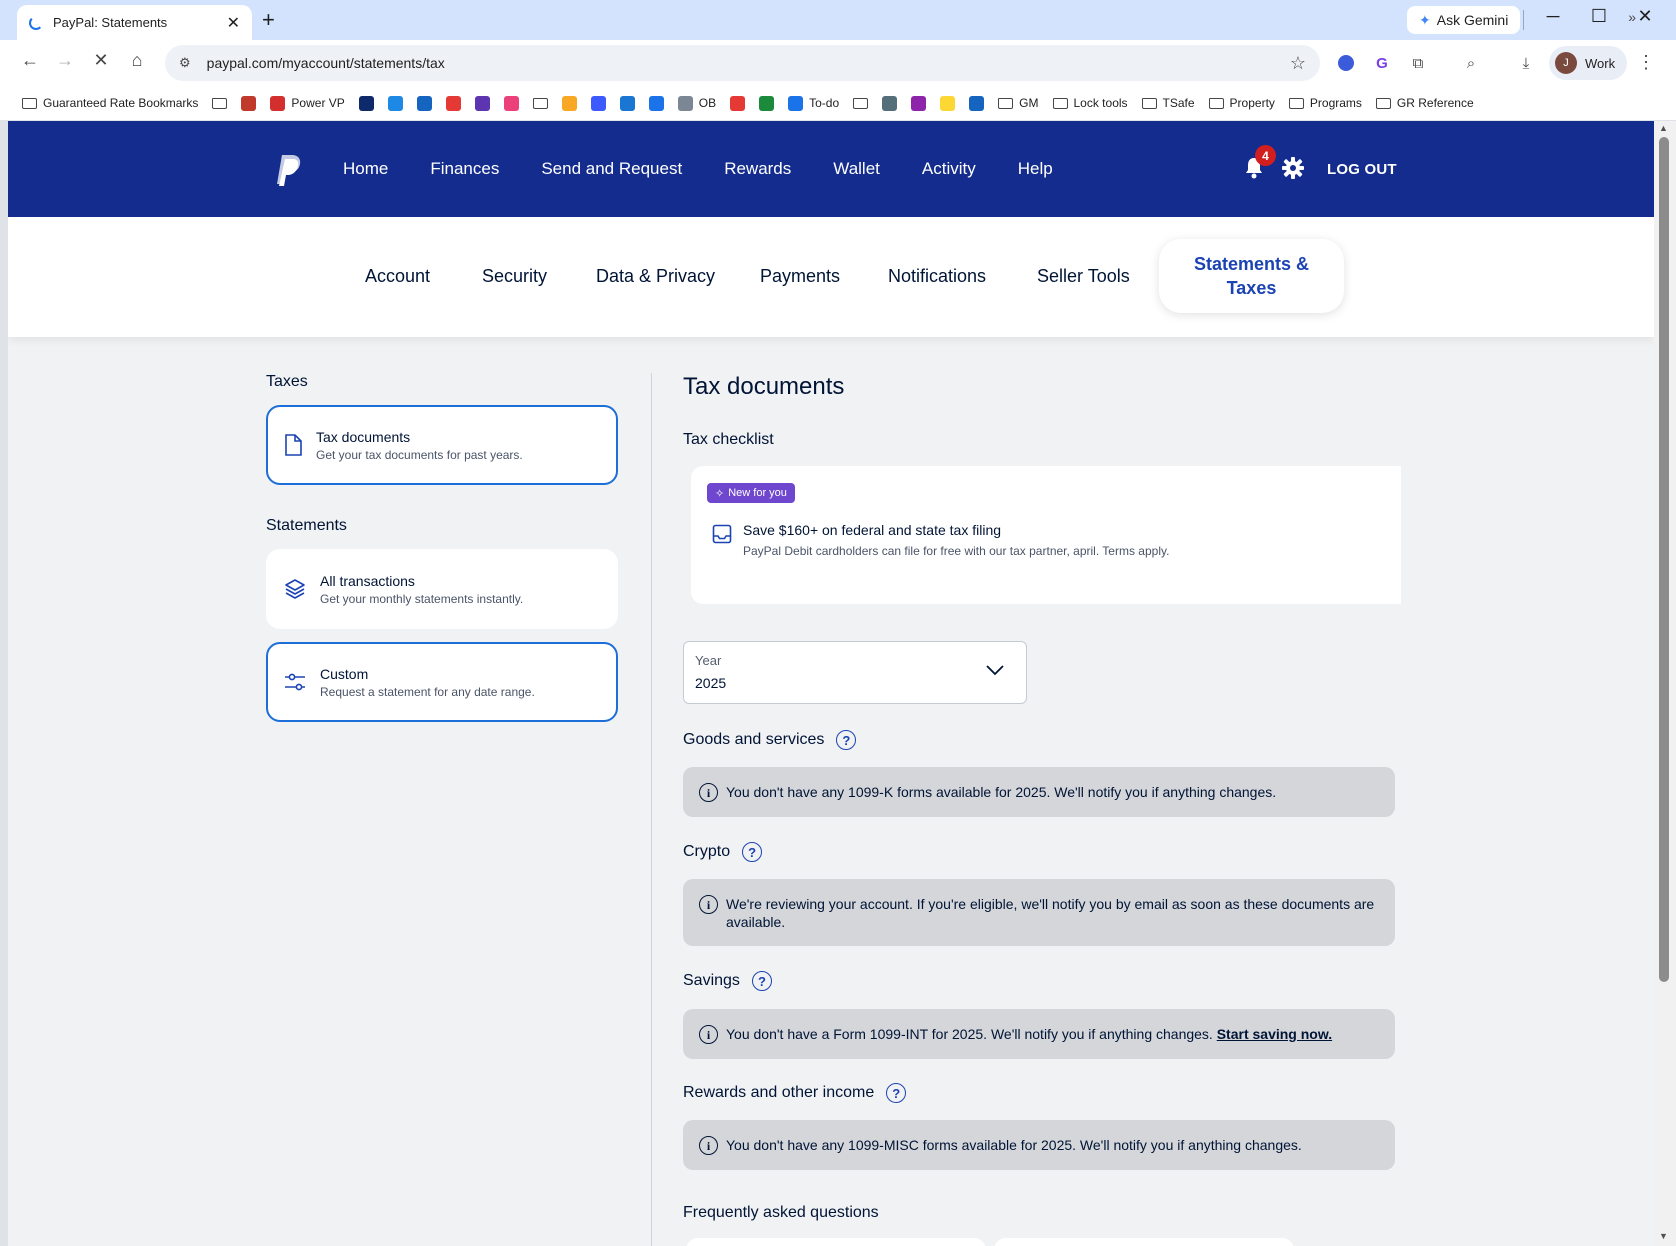  I want to click on address-bar: ⚙ paypal.com/myaccount/statements/tax ☆, so click(742, 63).